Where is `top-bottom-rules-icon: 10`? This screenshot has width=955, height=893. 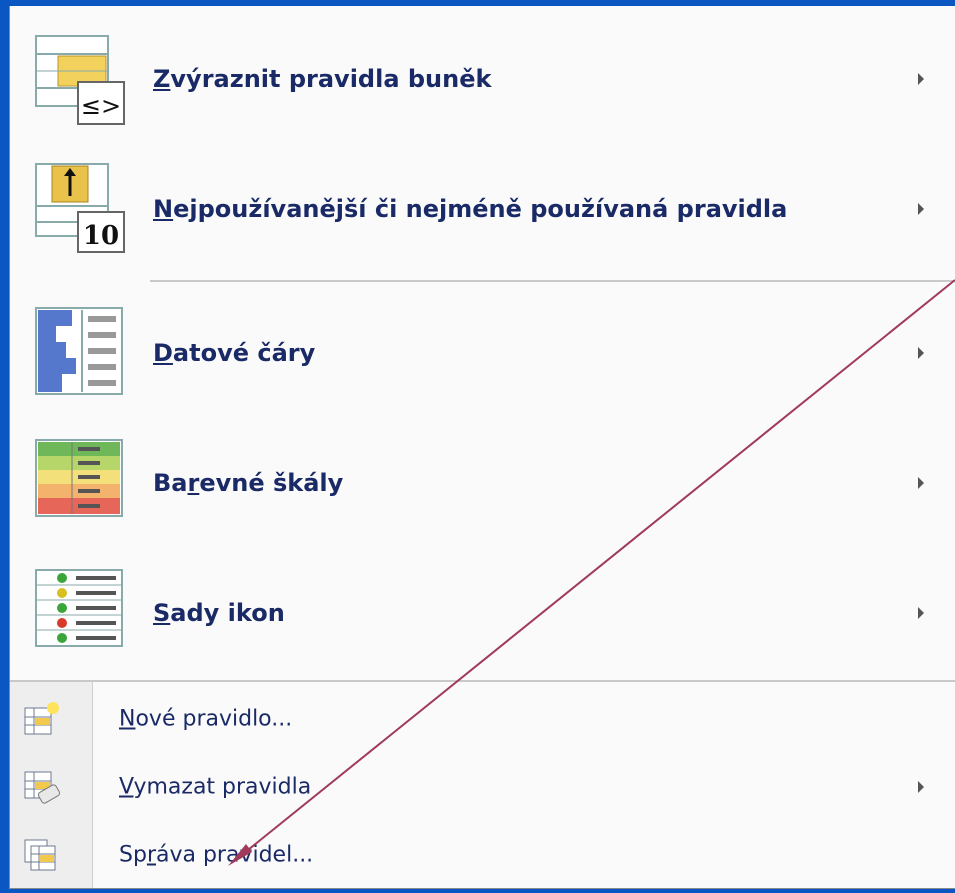 top-bottom-rules-icon: 10 is located at coordinates (80, 208).